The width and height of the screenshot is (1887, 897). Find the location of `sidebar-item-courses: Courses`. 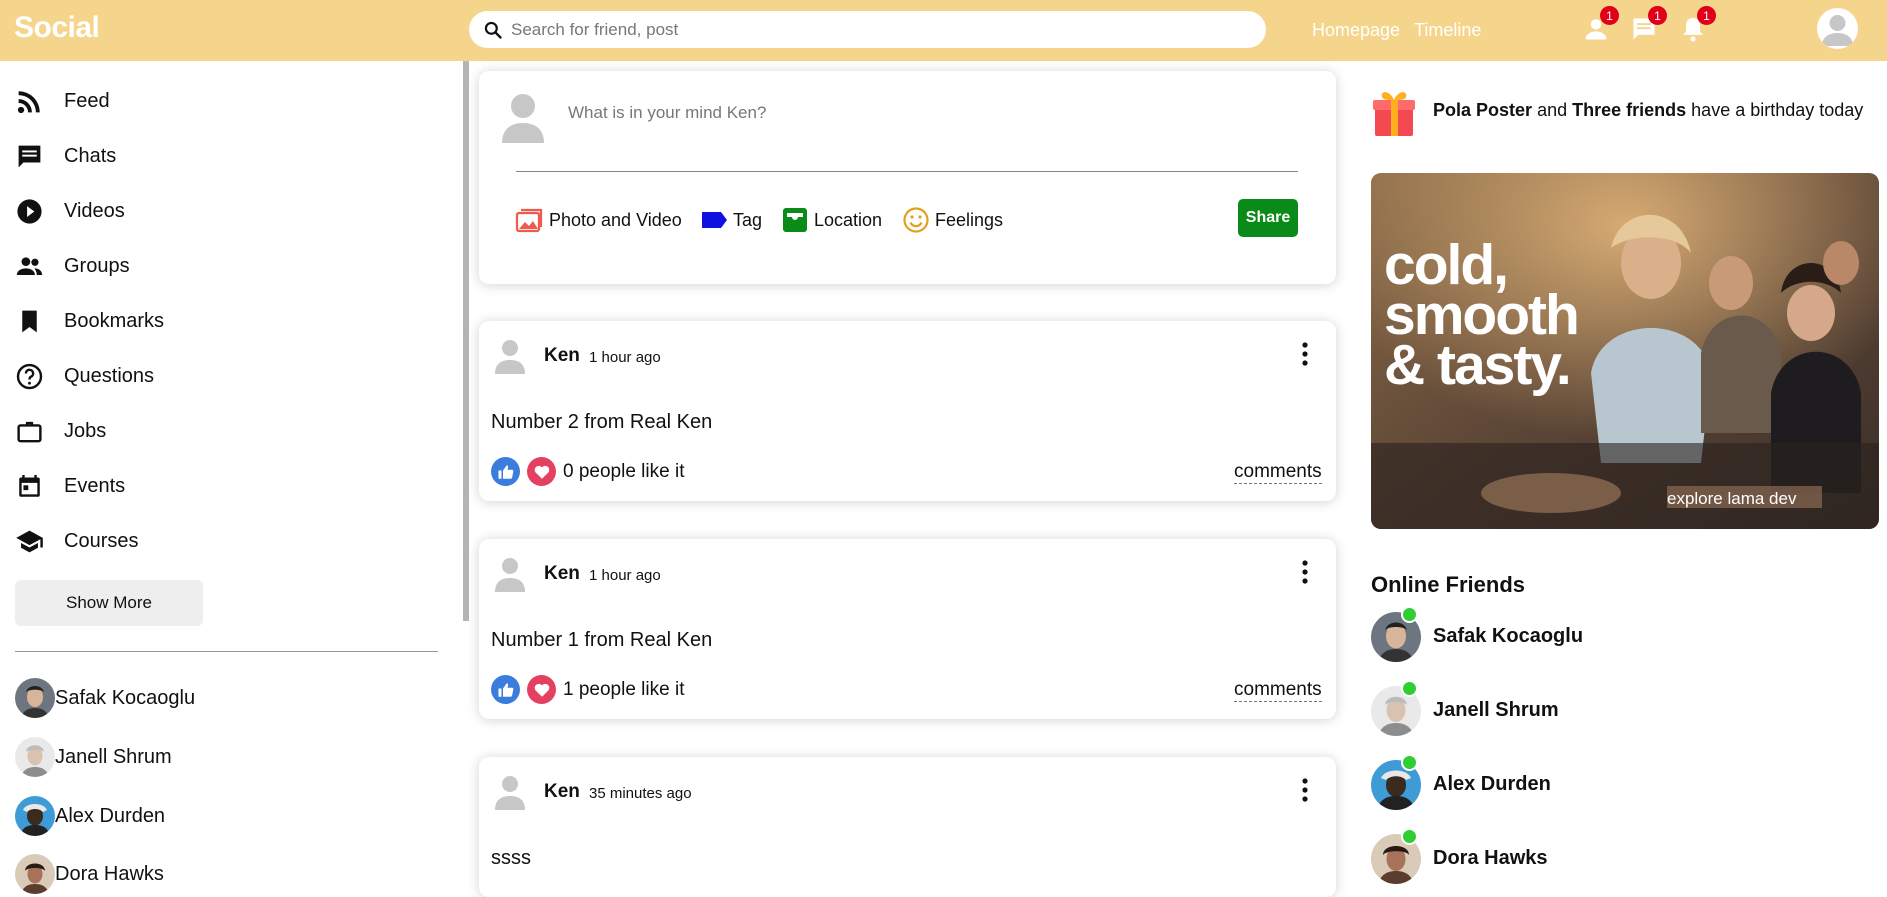

sidebar-item-courses: Courses is located at coordinates (76, 541).